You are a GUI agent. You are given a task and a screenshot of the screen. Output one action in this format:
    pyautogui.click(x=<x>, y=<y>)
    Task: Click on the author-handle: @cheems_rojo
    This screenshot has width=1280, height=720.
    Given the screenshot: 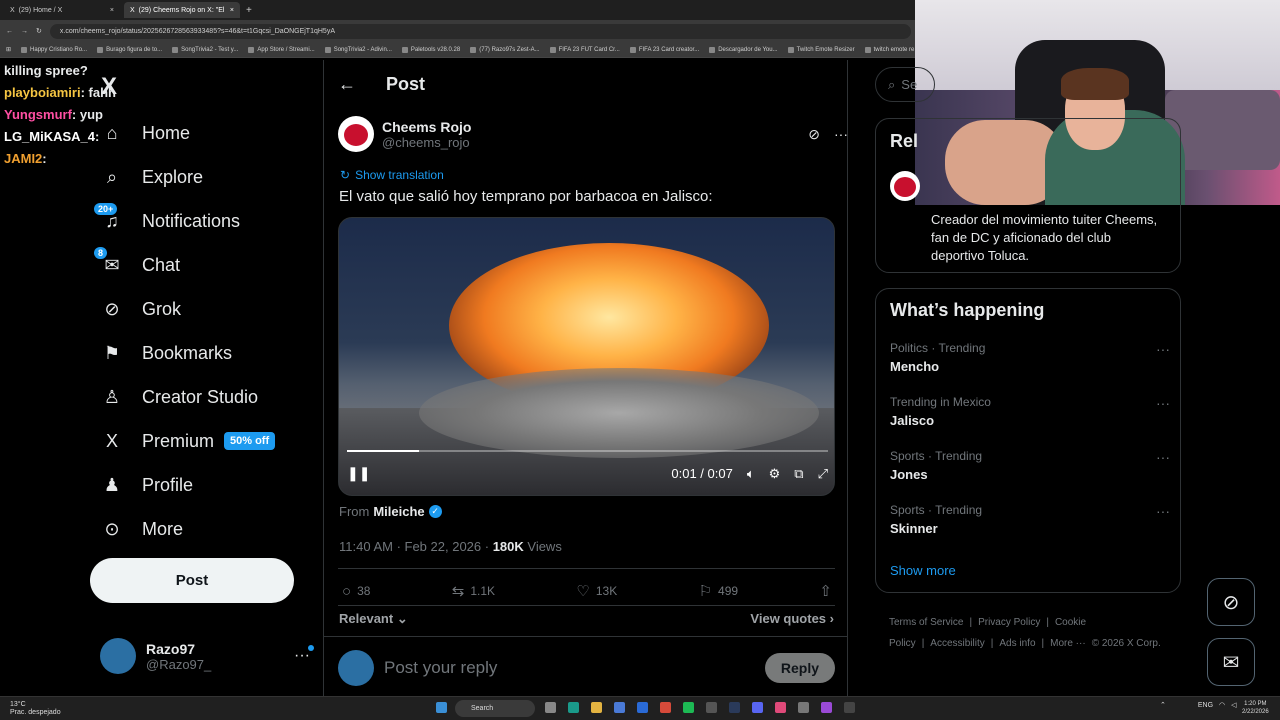 What is the action you would take?
    pyautogui.click(x=426, y=142)
    